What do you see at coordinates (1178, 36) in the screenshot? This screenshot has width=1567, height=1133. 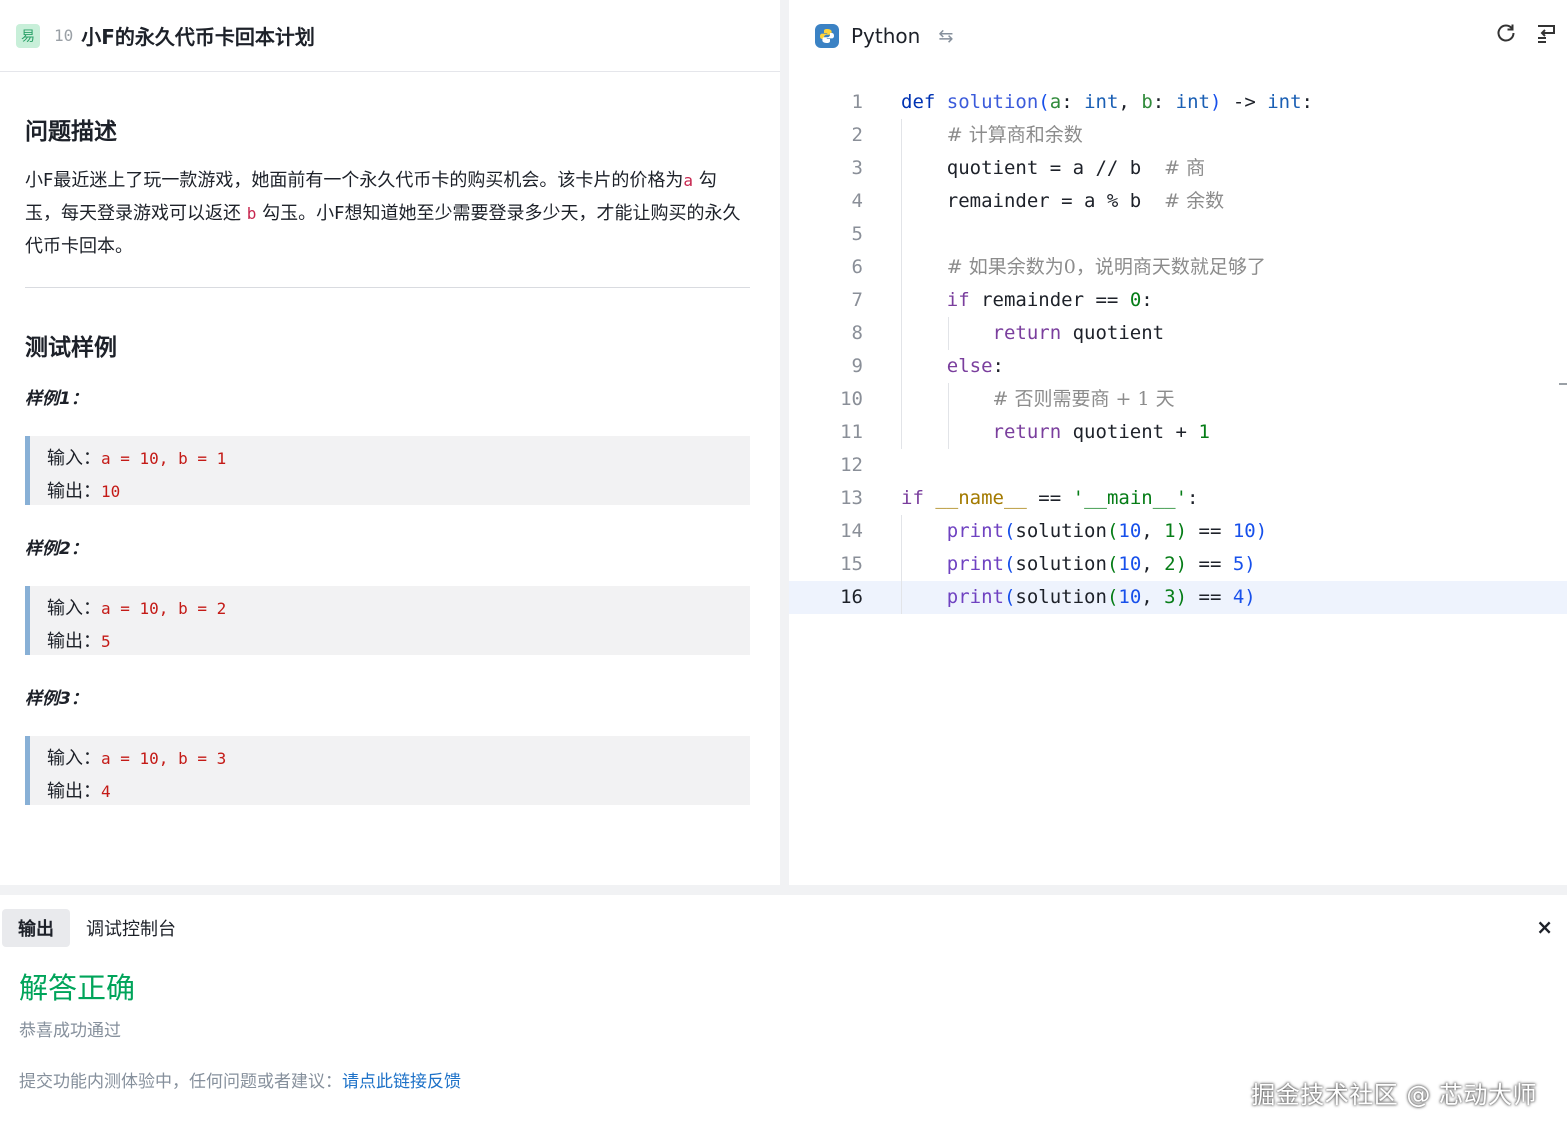 I see `editor-header: Python ⇆` at bounding box center [1178, 36].